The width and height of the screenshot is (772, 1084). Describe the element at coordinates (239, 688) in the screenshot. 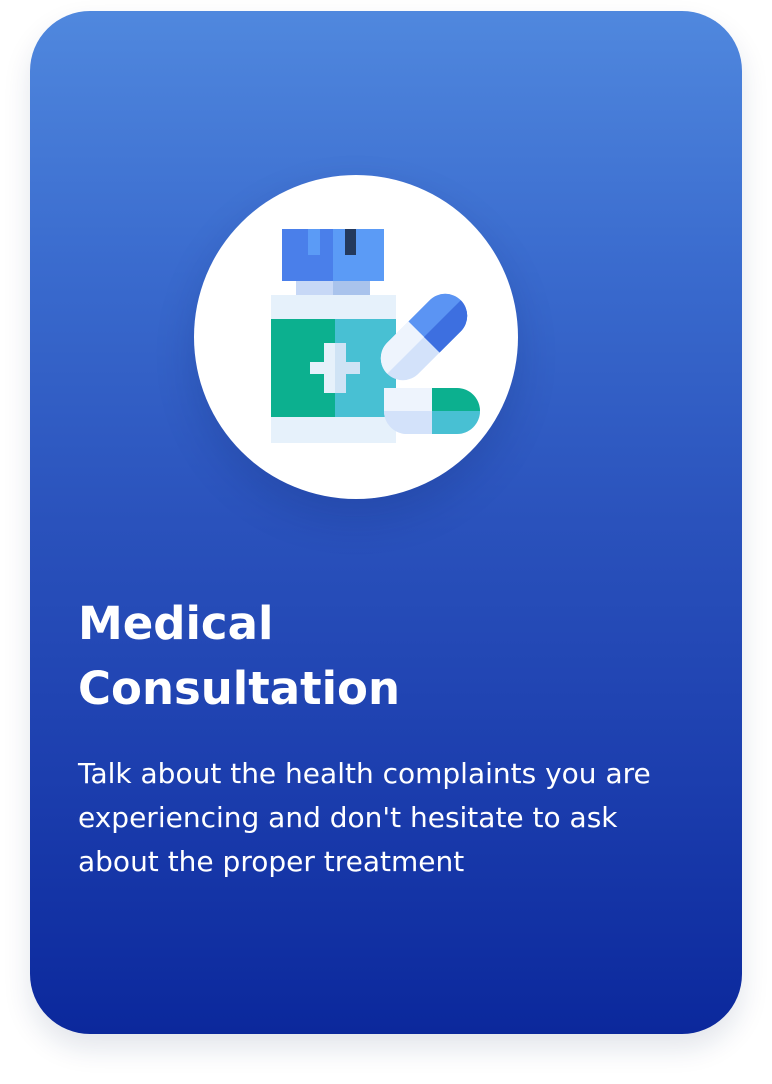

I see `card-title-line-2: Consultation` at that location.